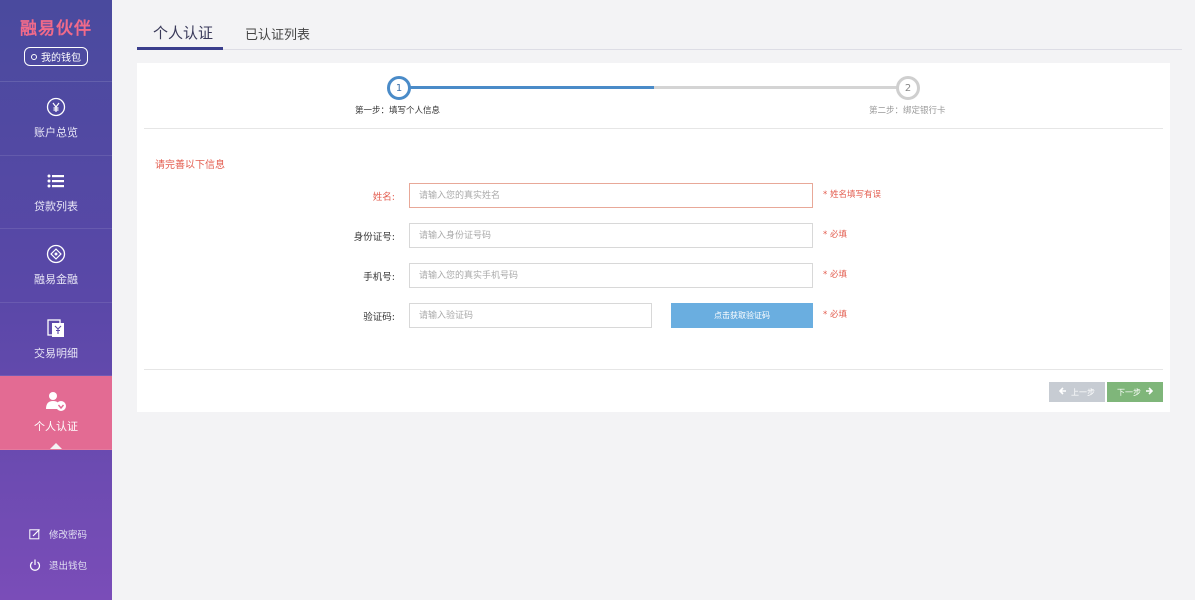 The height and width of the screenshot is (600, 1195). Describe the element at coordinates (835, 315) in the screenshot. I see `code-hint: * 必填` at that location.